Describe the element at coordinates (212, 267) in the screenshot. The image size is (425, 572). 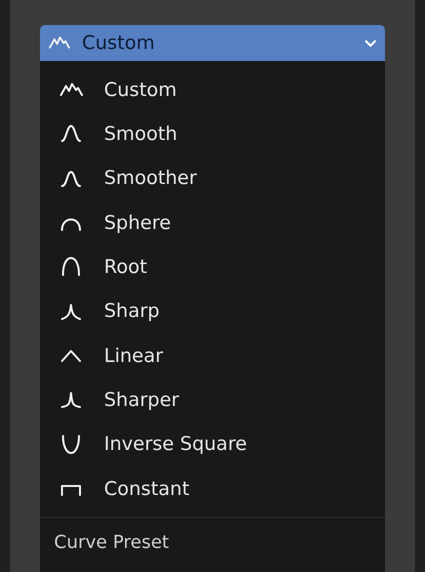
I see `menu-item: Root` at that location.